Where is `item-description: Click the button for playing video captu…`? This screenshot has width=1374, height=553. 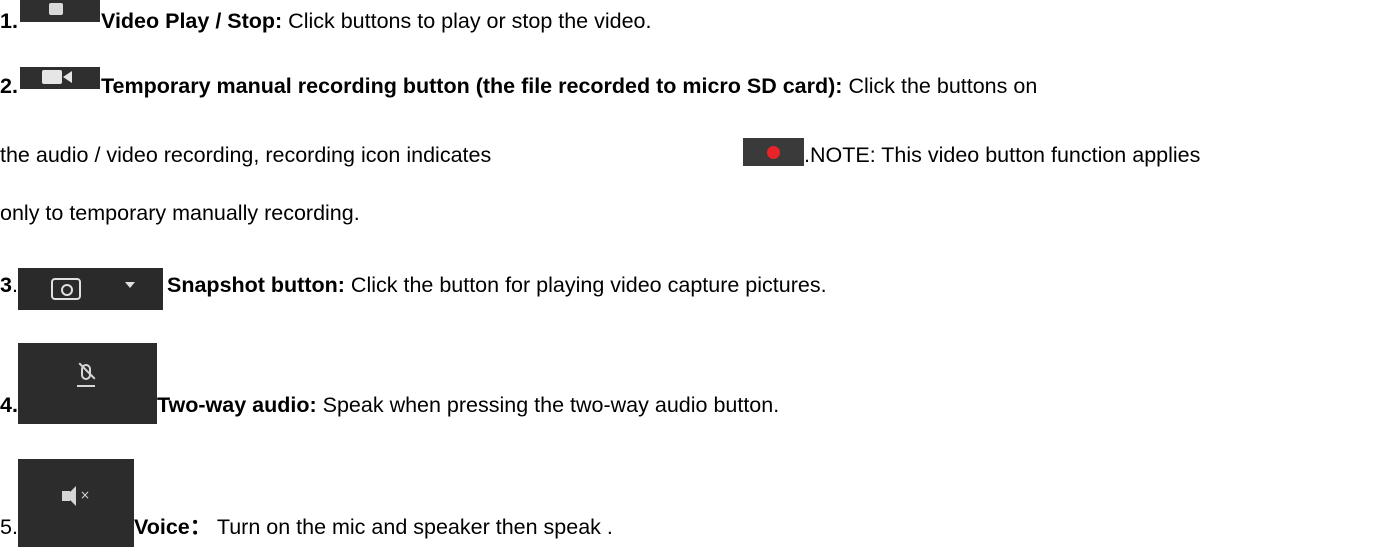
item-description: Click the button for playing video captu… is located at coordinates (585, 285).